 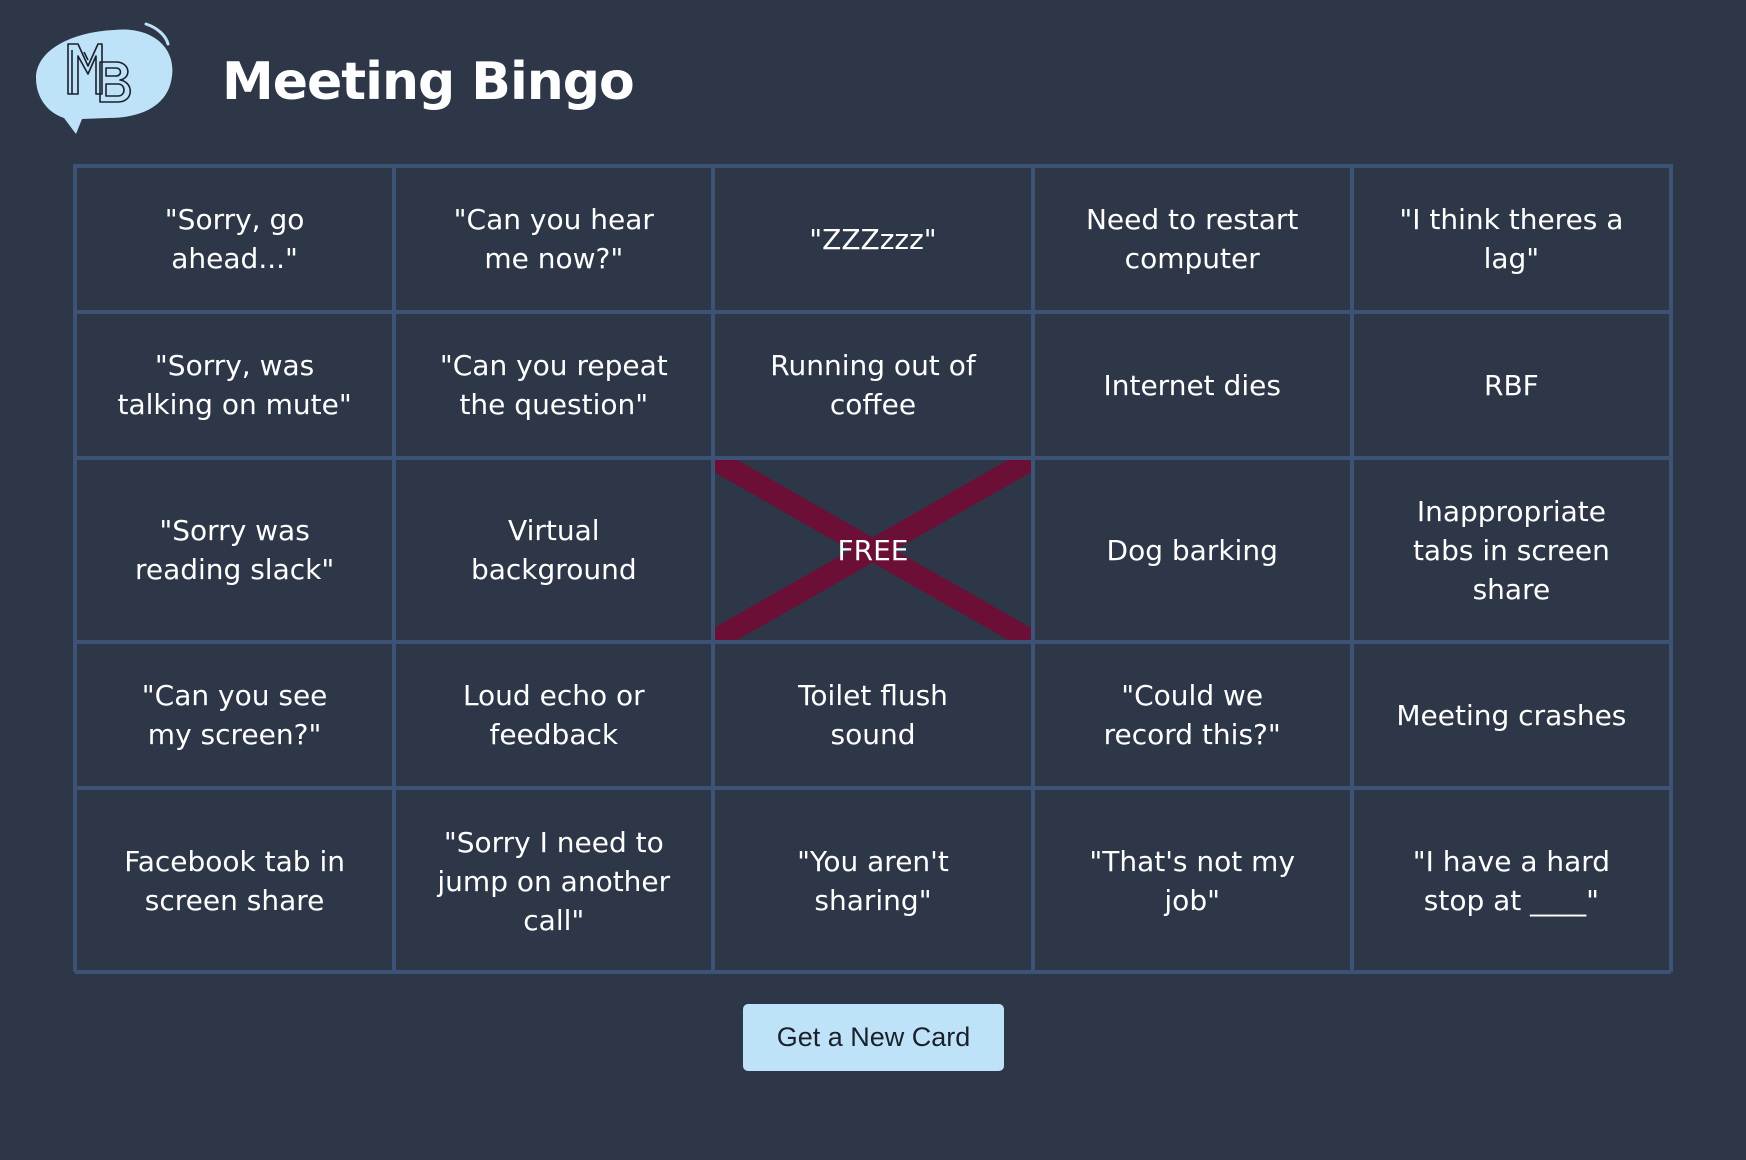 I want to click on bingo-cell: "Can you repeat the question", so click(x=554, y=385).